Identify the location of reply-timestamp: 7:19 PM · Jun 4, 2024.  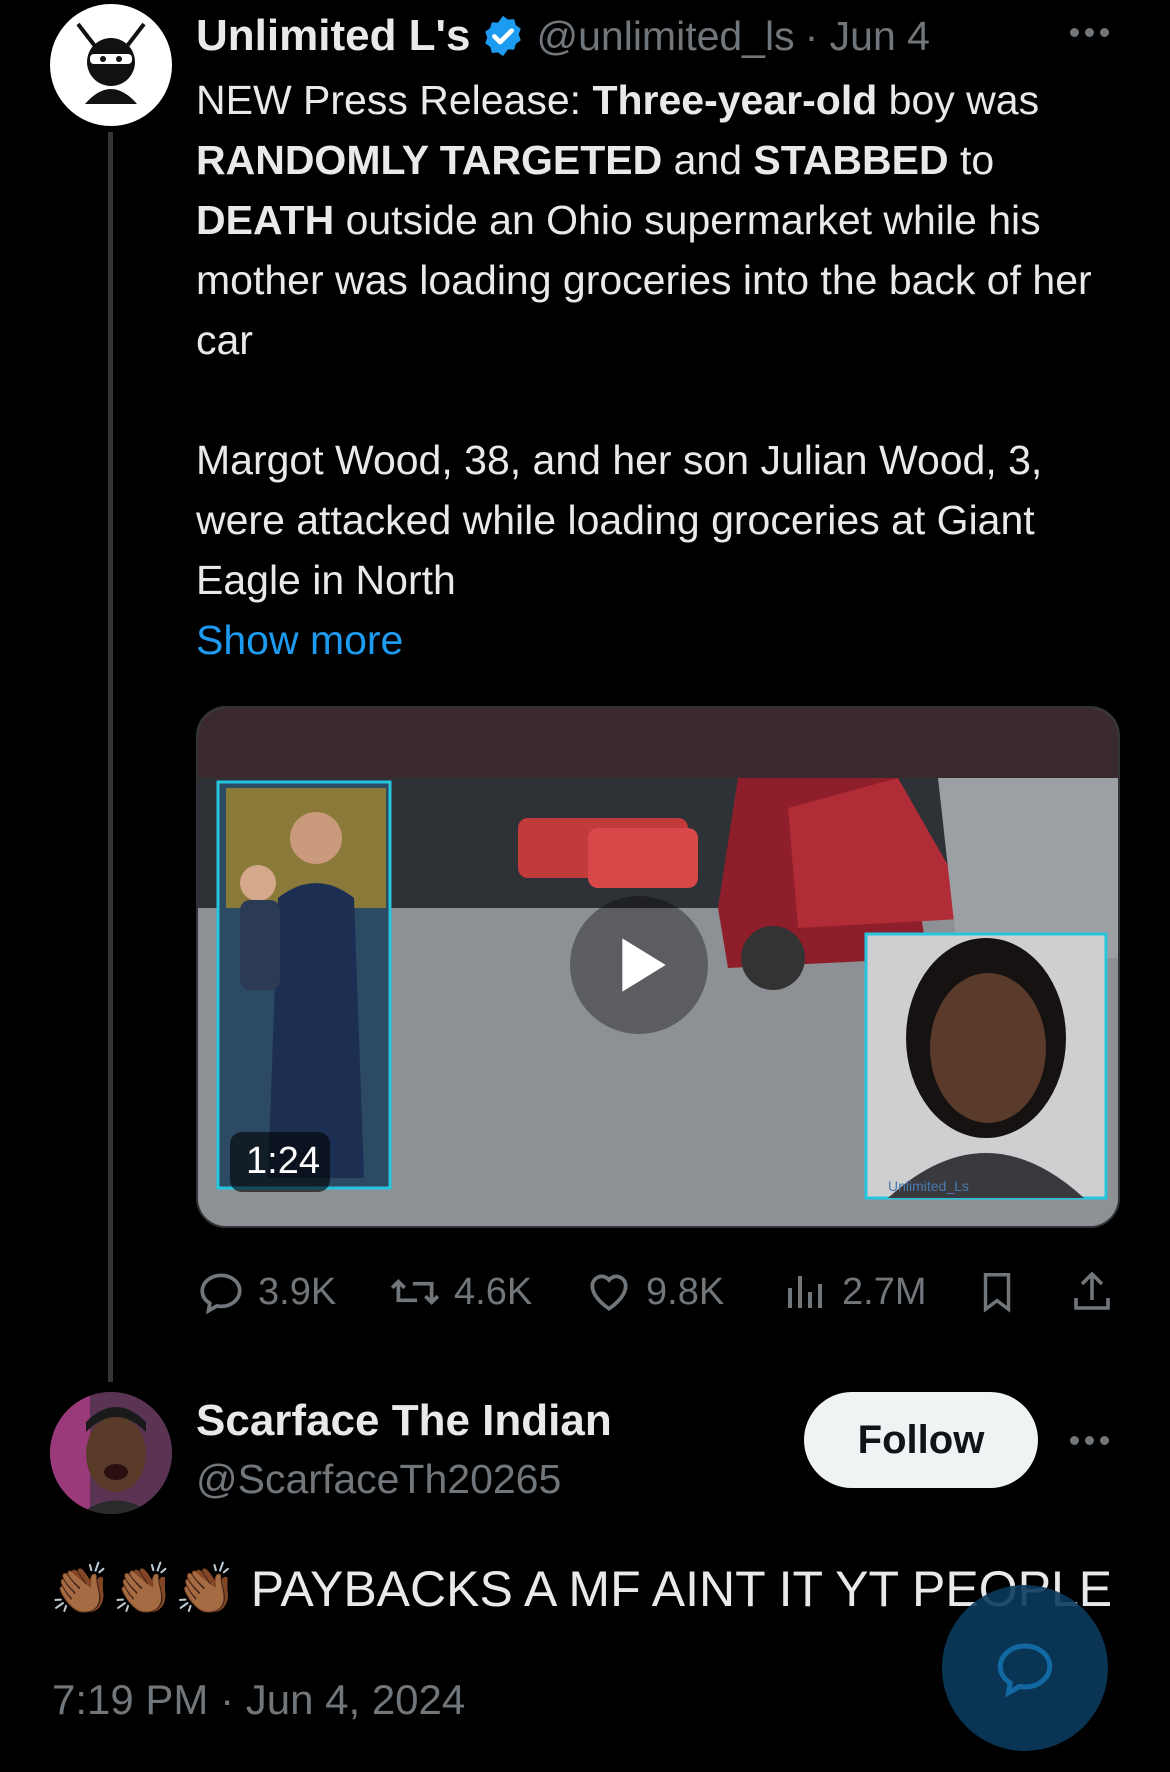
(258, 1700).